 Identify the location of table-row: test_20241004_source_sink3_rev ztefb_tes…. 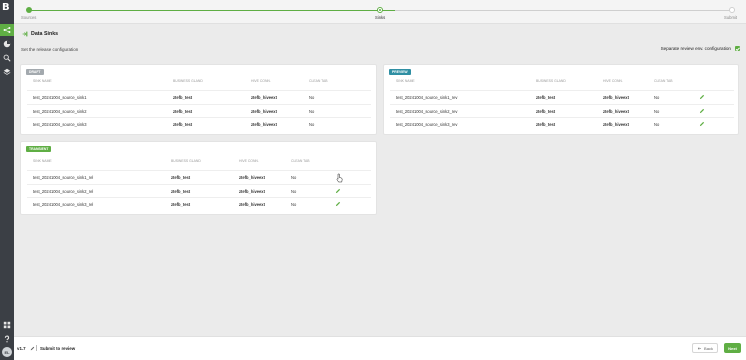
(562, 123).